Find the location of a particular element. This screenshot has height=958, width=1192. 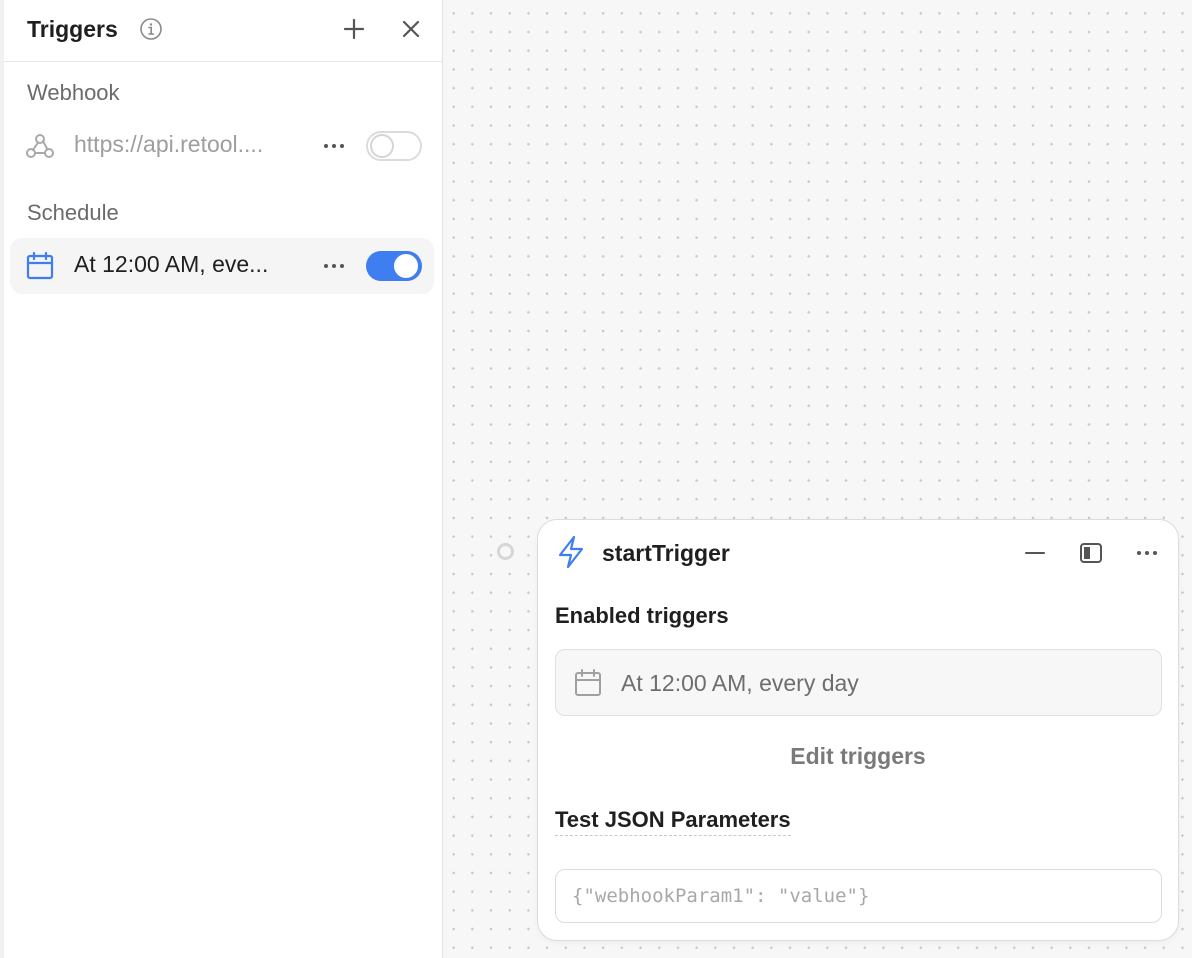

enabled-trigger-item: At 12:00 AM, every day is located at coordinates (858, 682).